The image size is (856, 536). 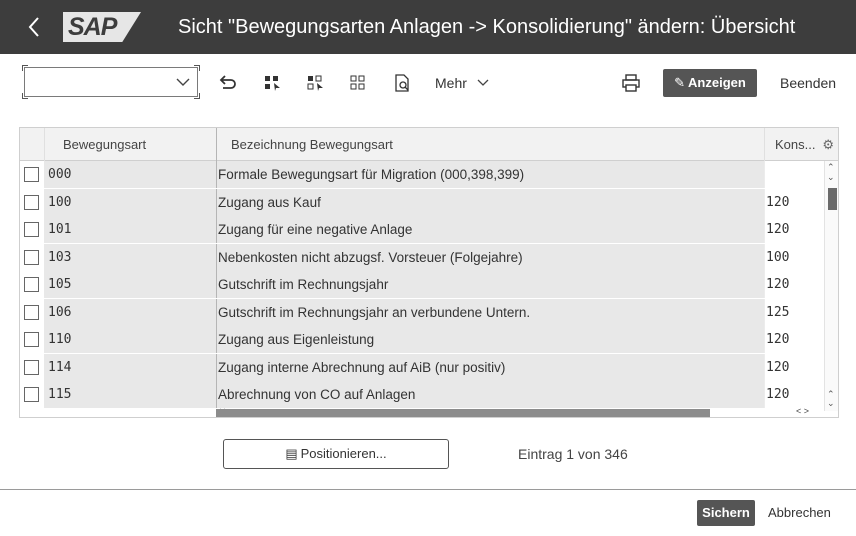 I want to click on cell-bewegungsart: 105, so click(x=130, y=284).